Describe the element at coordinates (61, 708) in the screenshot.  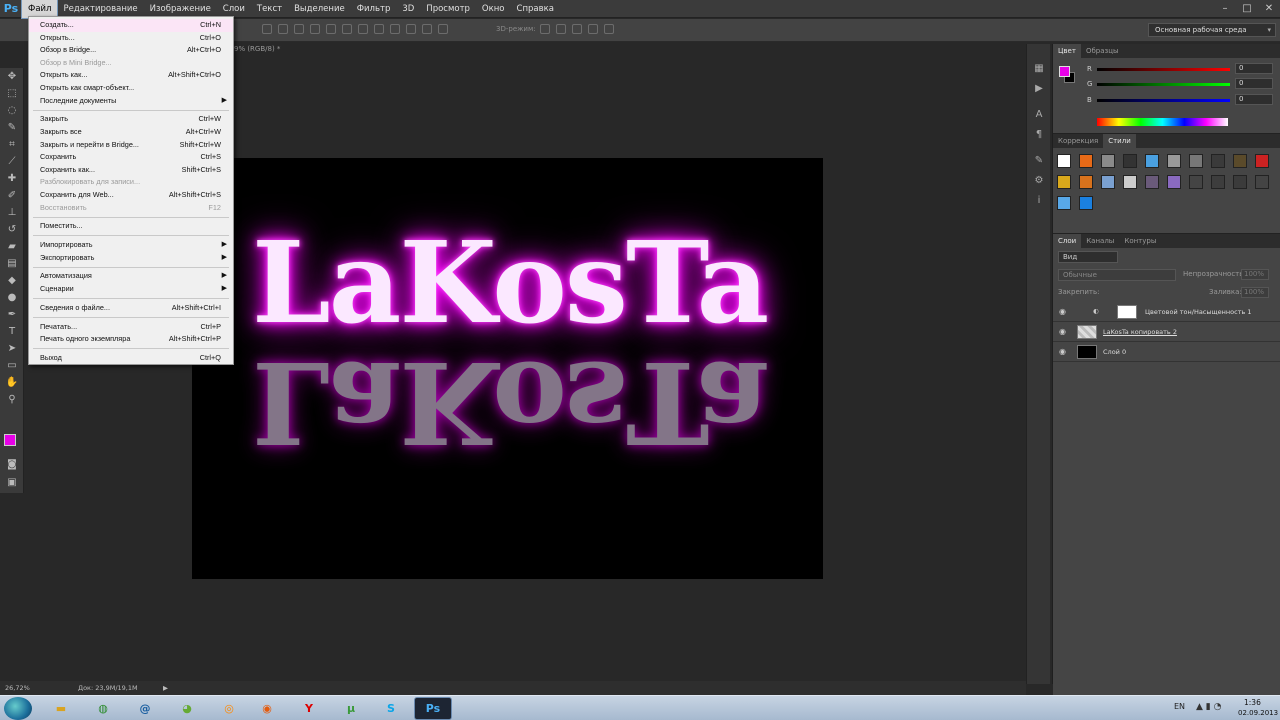
I see `explorer-icon: ▬` at that location.